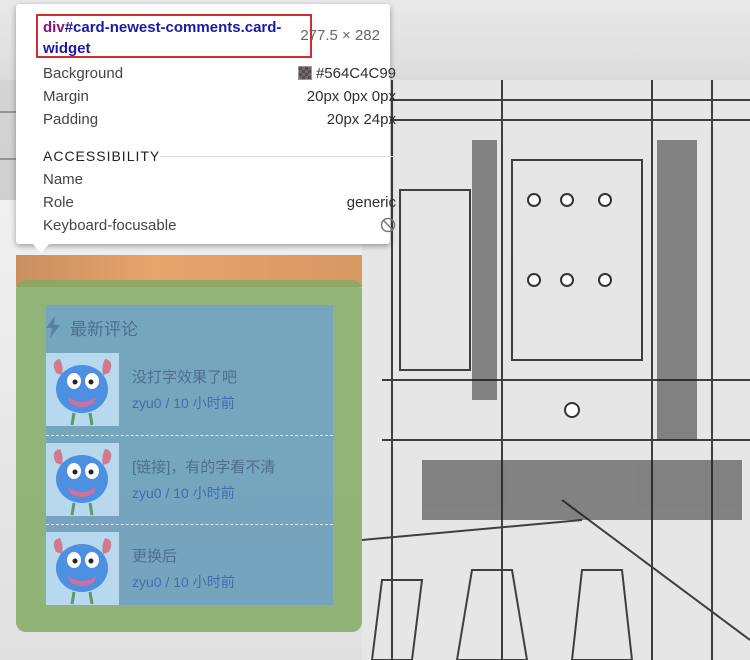 The height and width of the screenshot is (660, 750). Describe the element at coordinates (219, 119) in the screenshot. I see `prop-padding: Padding 20px 24px` at that location.